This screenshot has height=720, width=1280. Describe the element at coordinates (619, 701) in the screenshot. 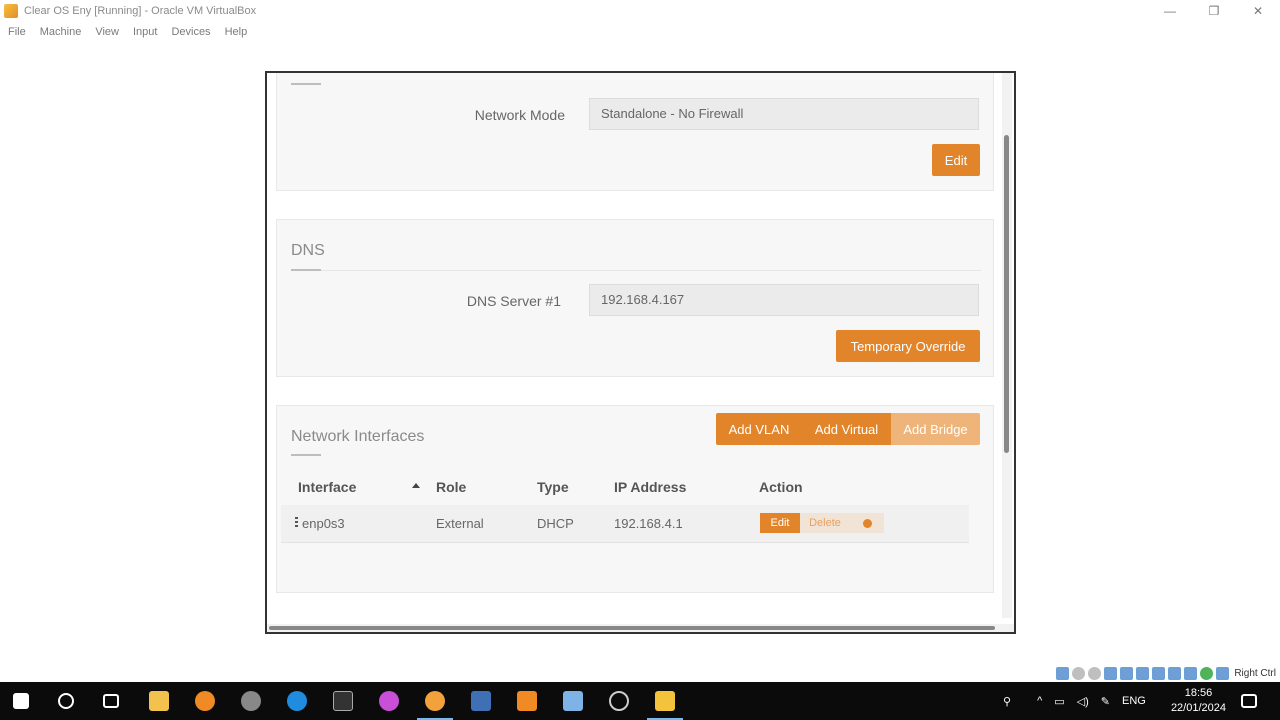

I see `obs-studio-icon` at that location.